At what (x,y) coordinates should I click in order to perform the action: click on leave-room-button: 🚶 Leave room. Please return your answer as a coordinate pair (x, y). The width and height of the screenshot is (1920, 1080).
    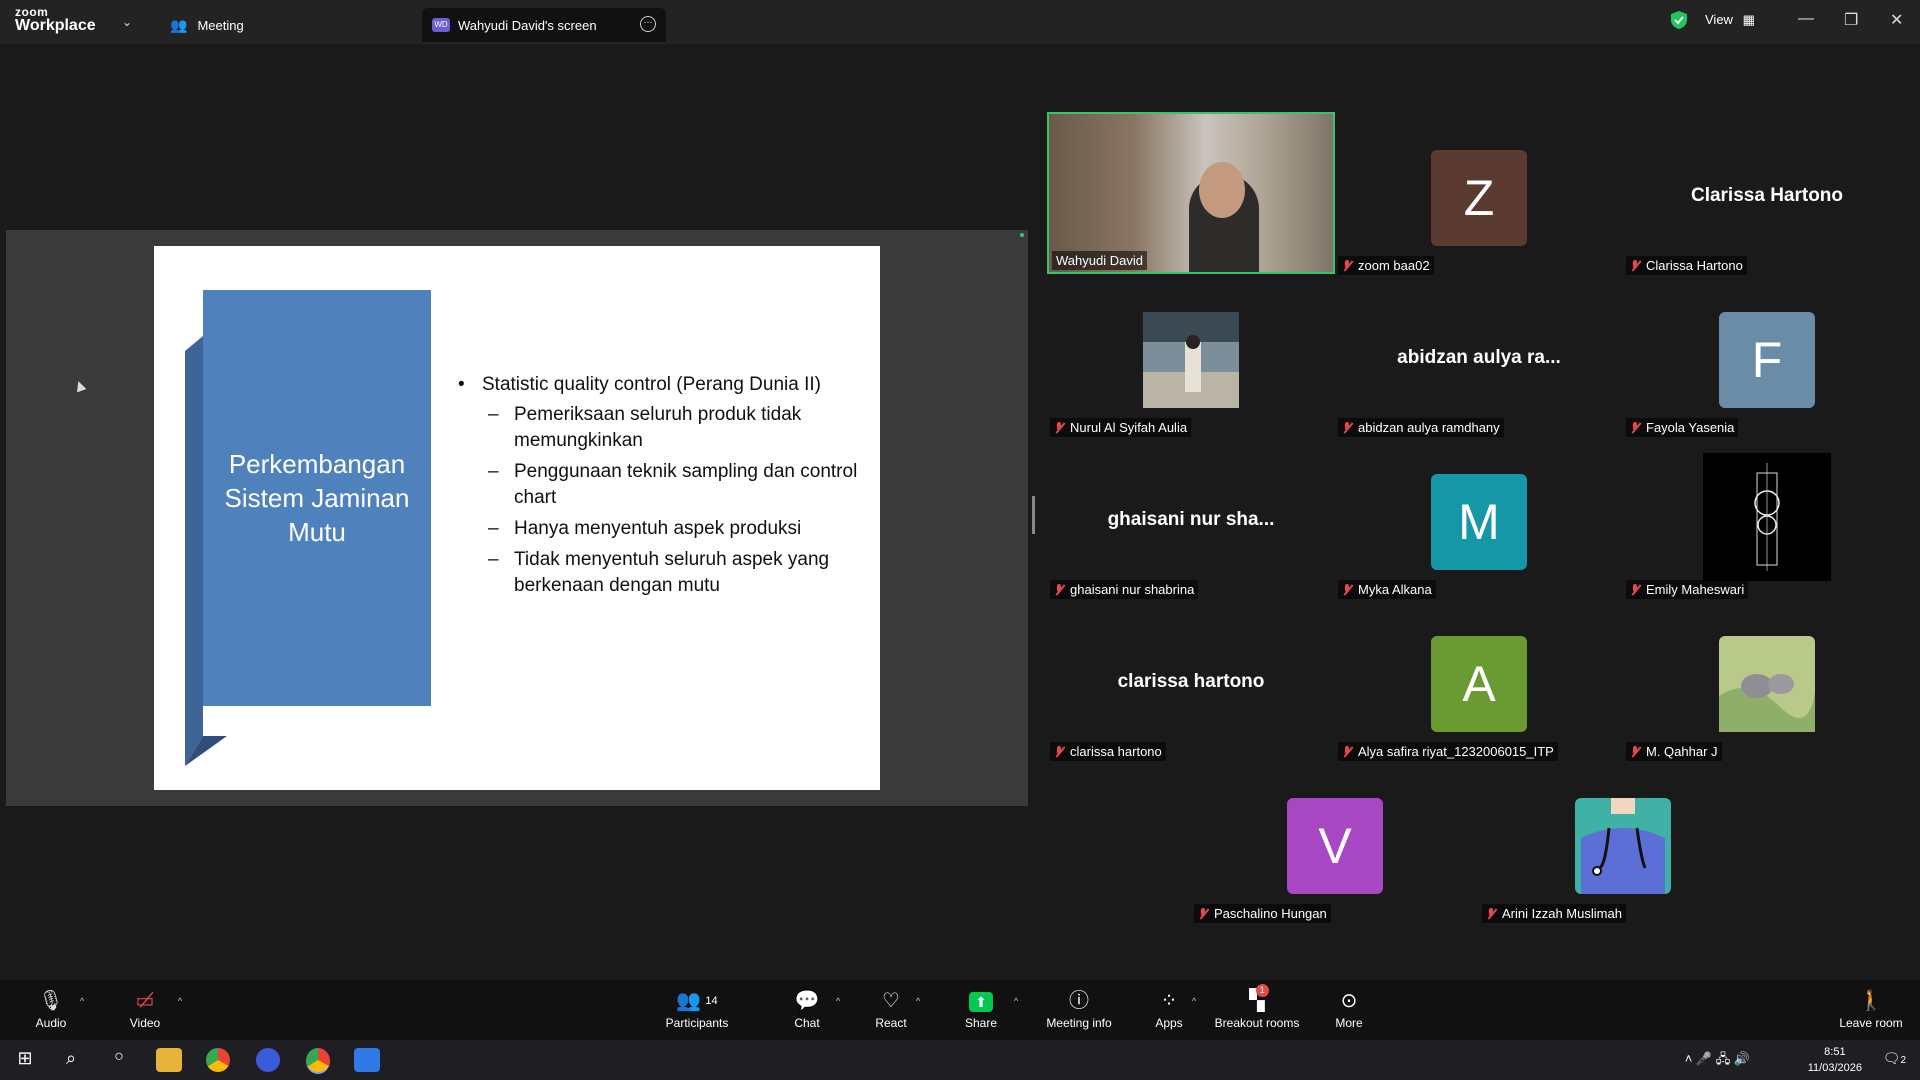
    Looking at the image, I should click on (1871, 1010).